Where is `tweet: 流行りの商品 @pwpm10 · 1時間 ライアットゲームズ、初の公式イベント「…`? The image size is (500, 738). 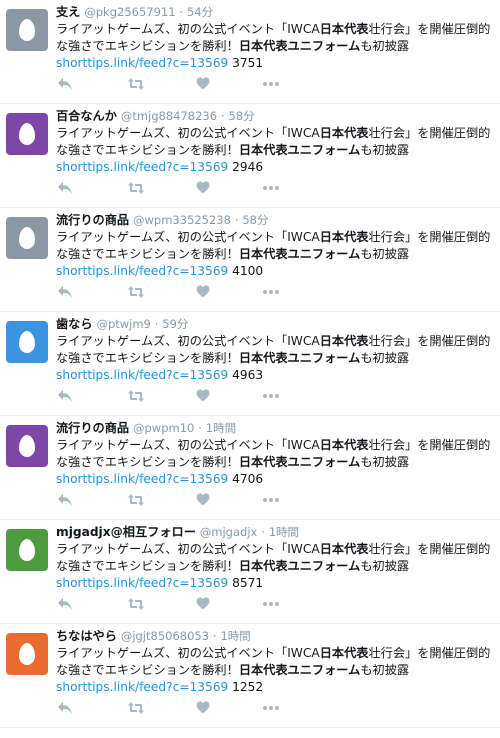 tweet: 流行りの商品 @pwpm10 · 1時間 ライアットゲームズ、初の公式イベント「… is located at coordinates (250, 468).